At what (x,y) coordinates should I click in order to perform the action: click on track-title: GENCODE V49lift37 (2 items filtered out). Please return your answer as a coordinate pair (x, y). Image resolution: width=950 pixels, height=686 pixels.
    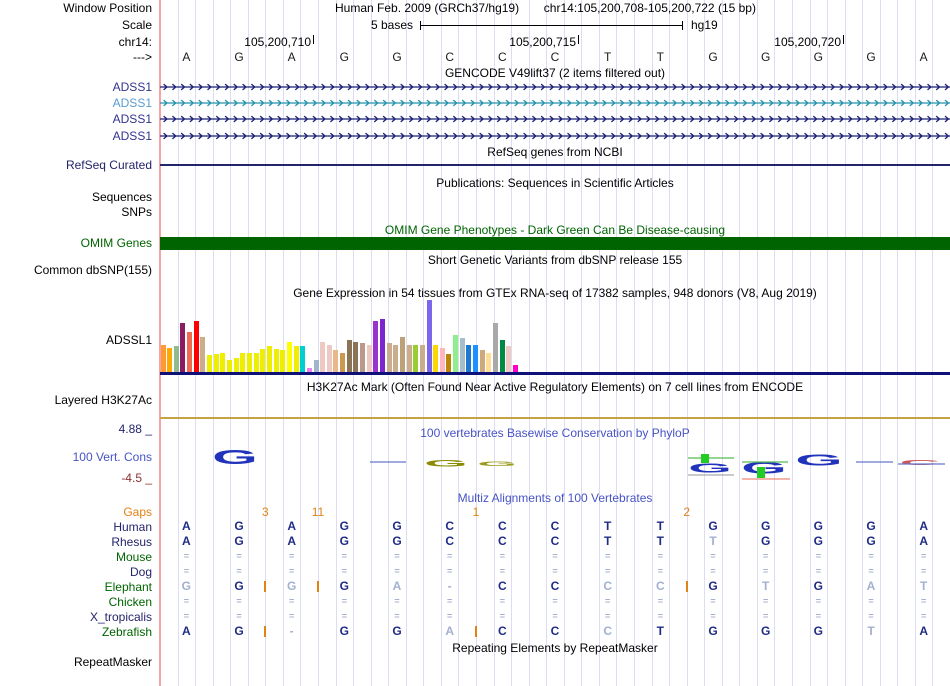
    Looking at the image, I should click on (555, 73).